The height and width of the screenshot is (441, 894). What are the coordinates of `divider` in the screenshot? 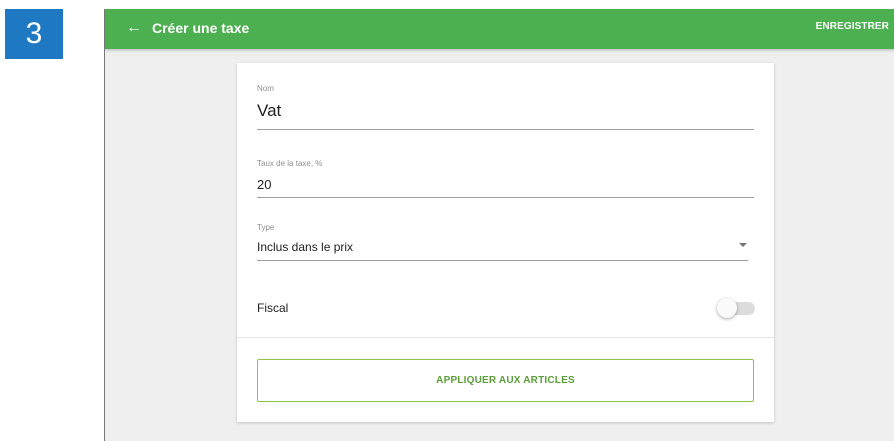 It's located at (505, 337).